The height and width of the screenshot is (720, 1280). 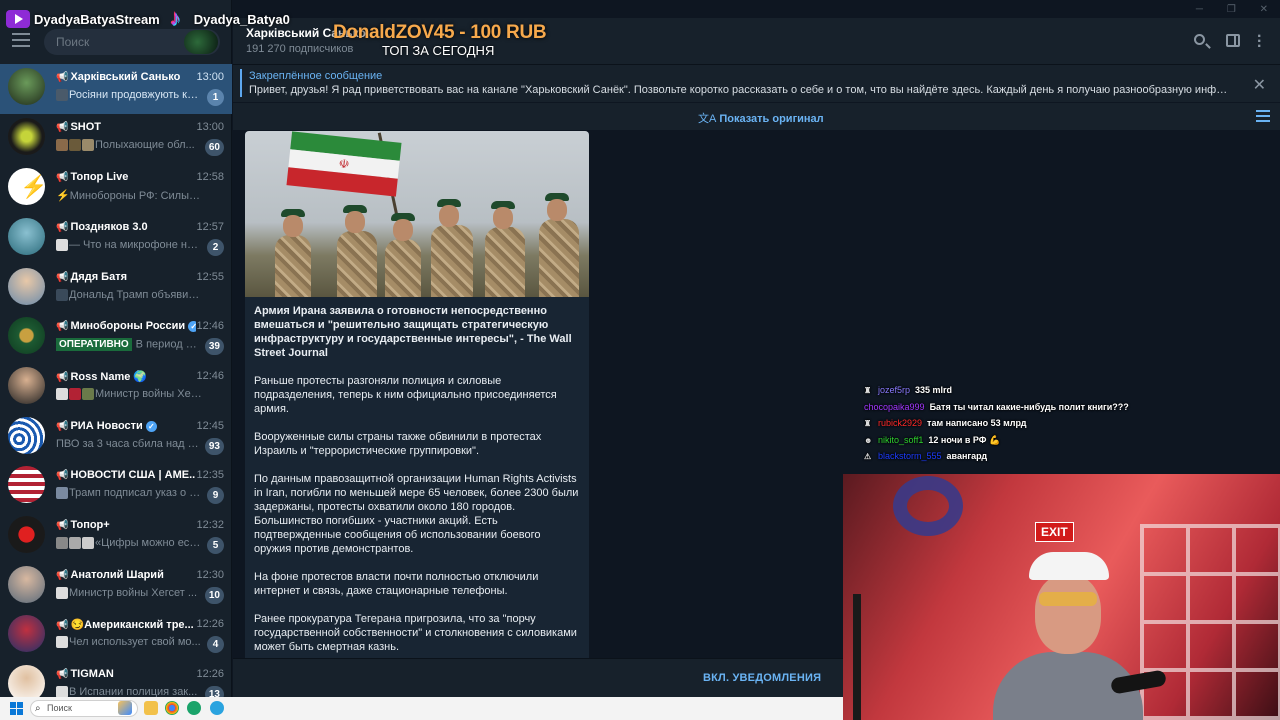 What do you see at coordinates (175, 17) in the screenshot?
I see `tiktok-icon: ♪` at bounding box center [175, 17].